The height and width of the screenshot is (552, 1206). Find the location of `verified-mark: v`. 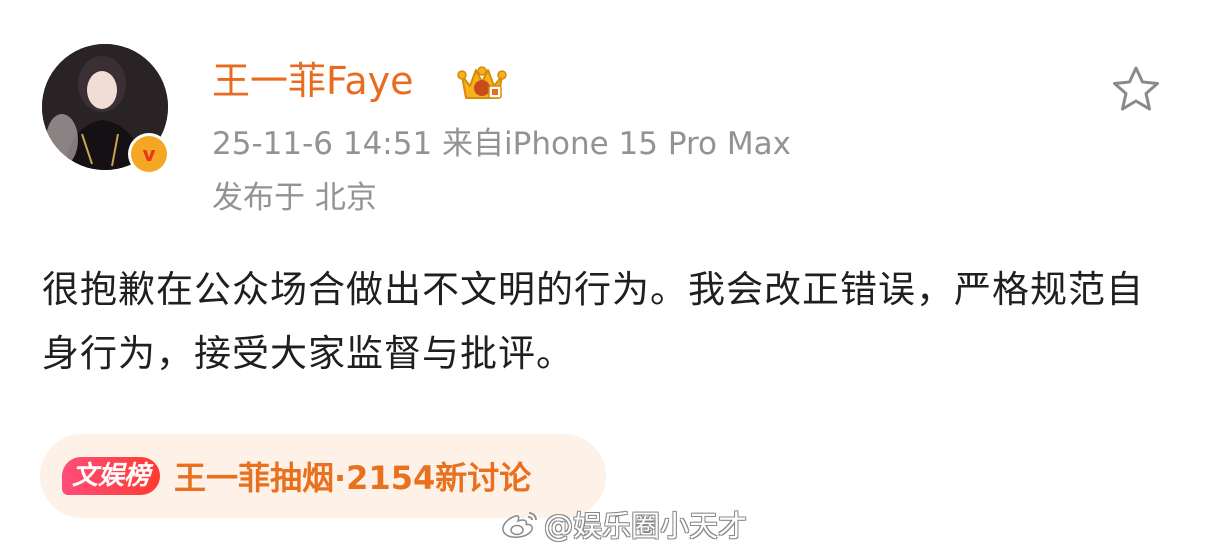

verified-mark: v is located at coordinates (149, 154).